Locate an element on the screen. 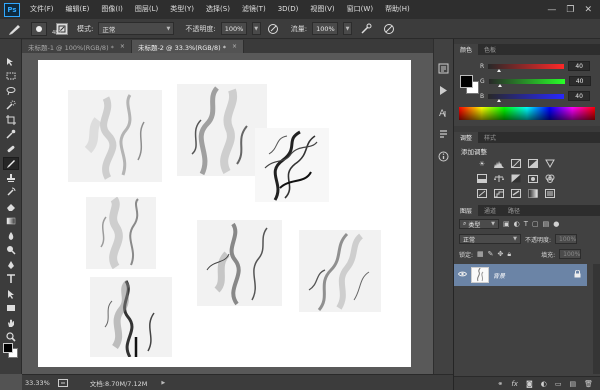 The height and width of the screenshot is (390, 600). layer-name: 背景 is located at coordinates (499, 275).